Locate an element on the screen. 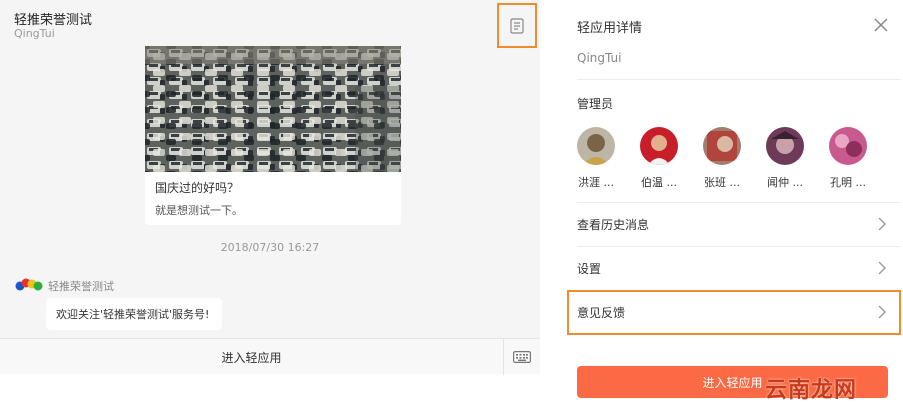 Image resolution: width=903 pixels, height=418 pixels. app-detail-button is located at coordinates (517, 25).